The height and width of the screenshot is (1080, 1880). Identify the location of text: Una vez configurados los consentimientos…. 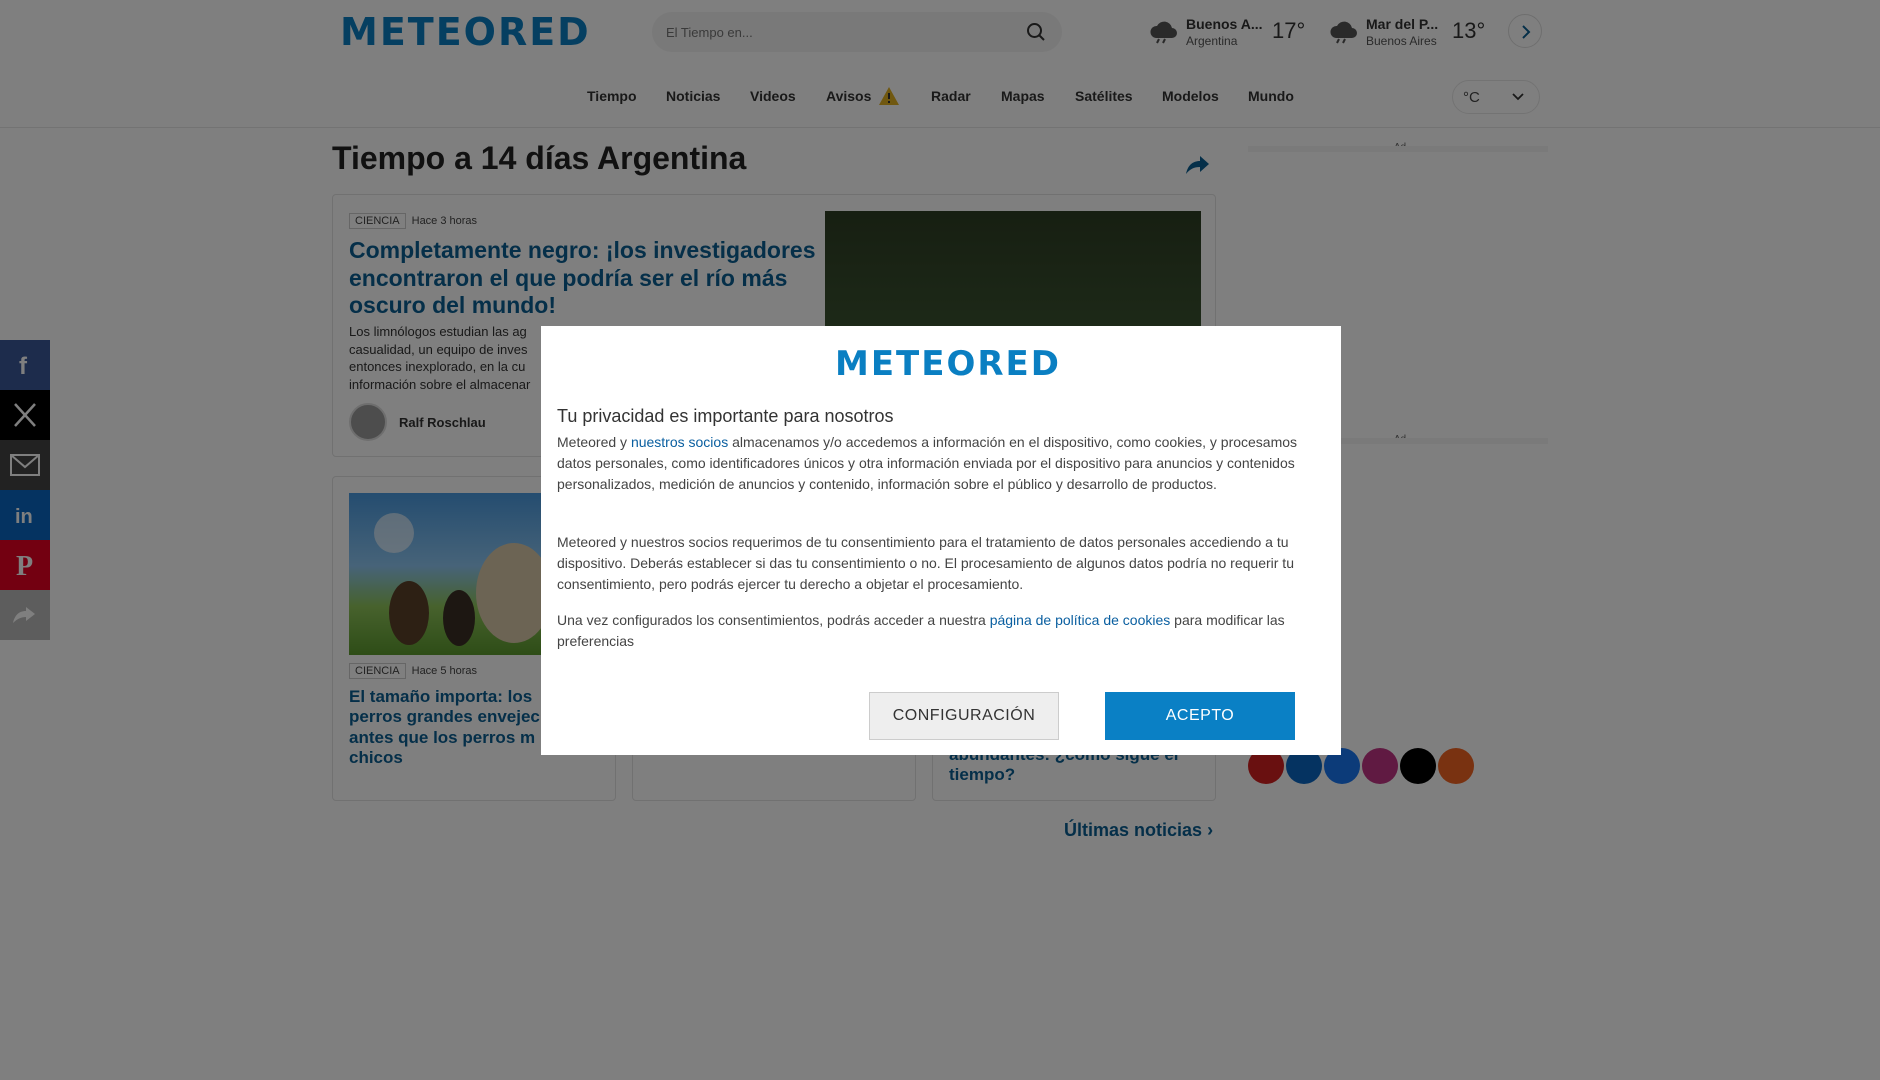
(773, 620).